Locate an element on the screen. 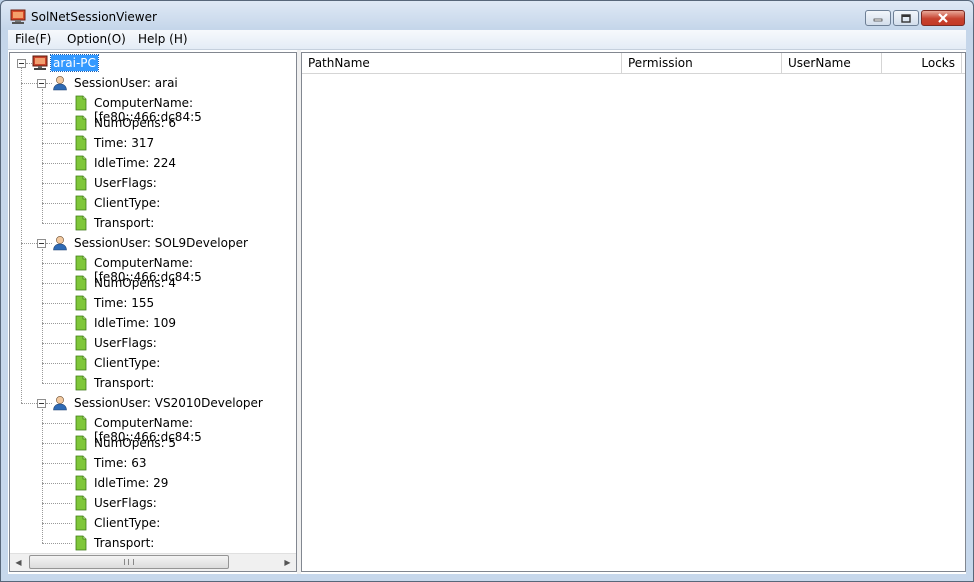 The width and height of the screenshot is (974, 582). root-expander is located at coordinates (21, 63).